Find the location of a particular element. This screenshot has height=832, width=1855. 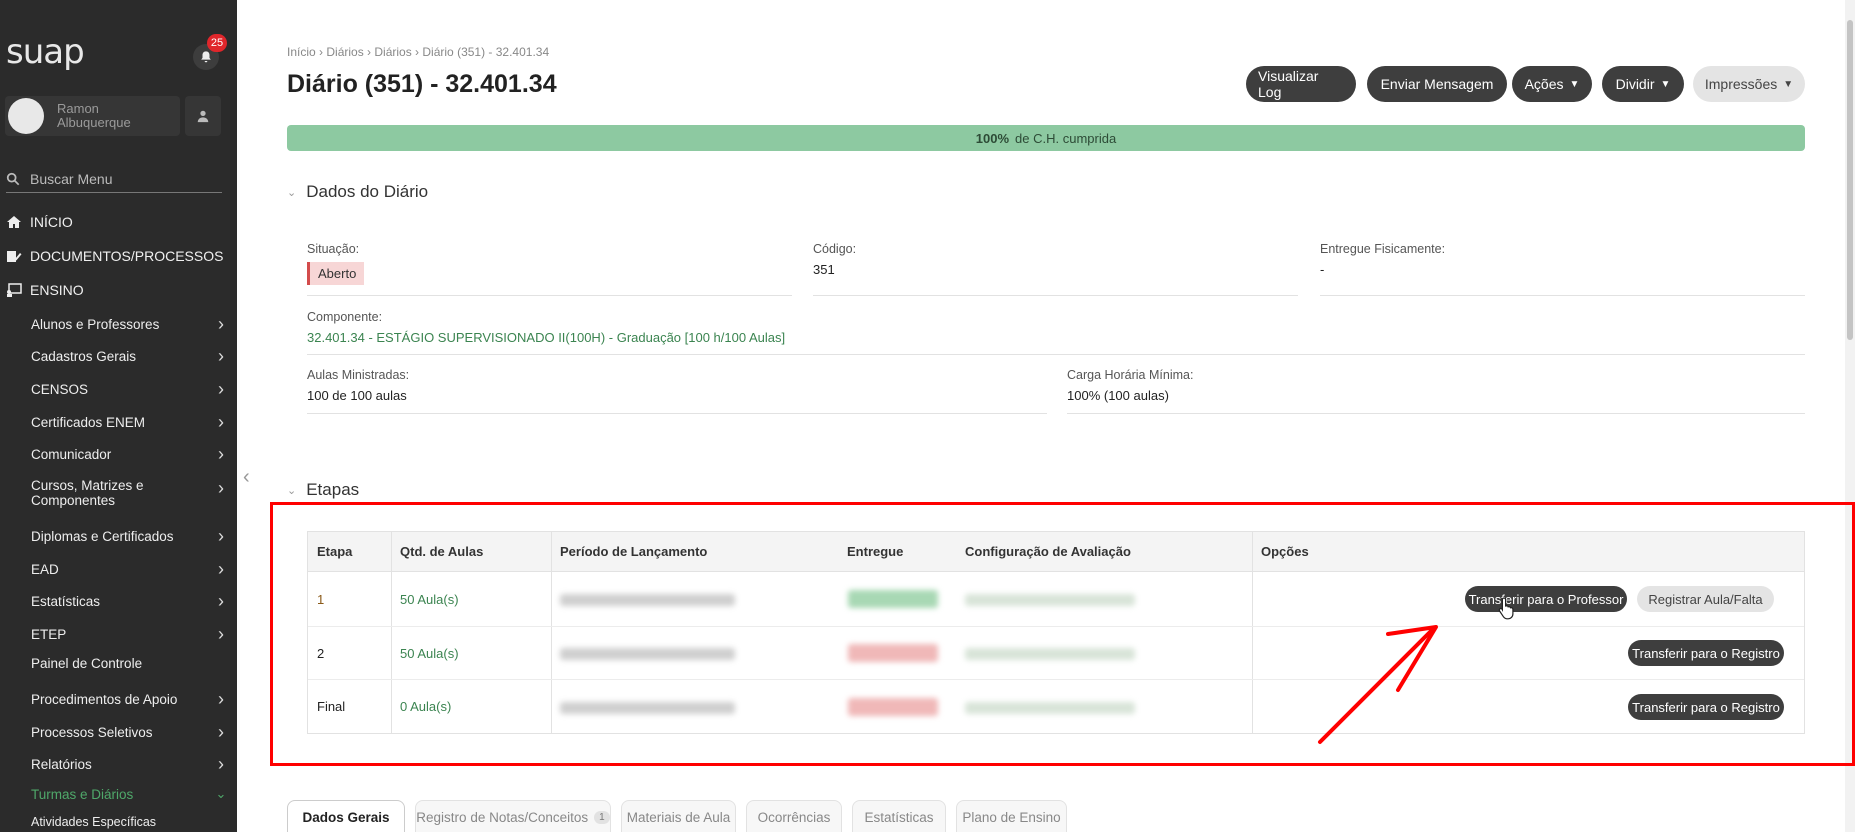

tab-registro-de-notas: Registro de Notas/Conceitos 1 is located at coordinates (513, 816).